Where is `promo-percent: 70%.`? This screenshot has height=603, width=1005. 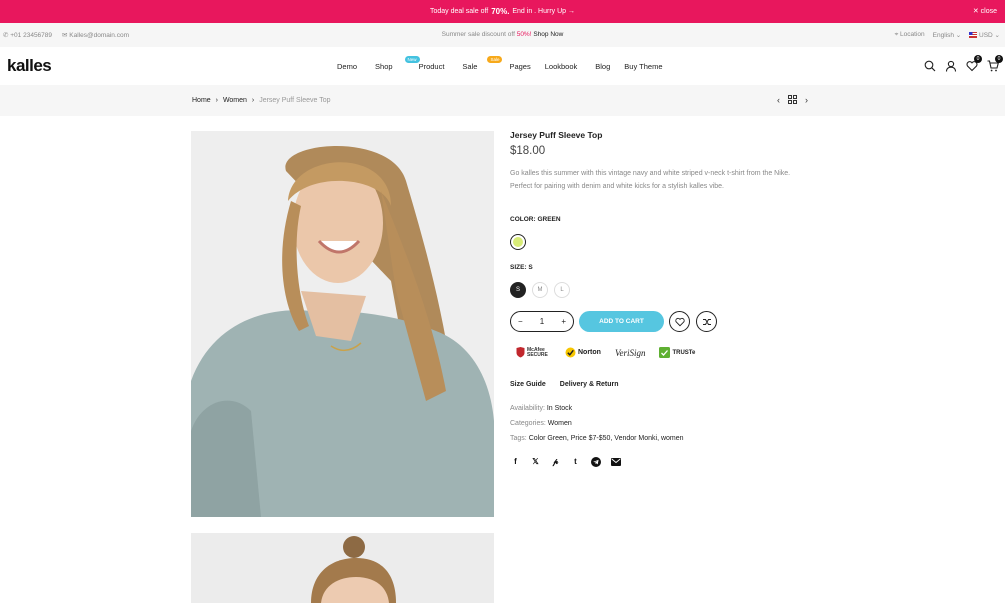
promo-percent: 70%. is located at coordinates (500, 11).